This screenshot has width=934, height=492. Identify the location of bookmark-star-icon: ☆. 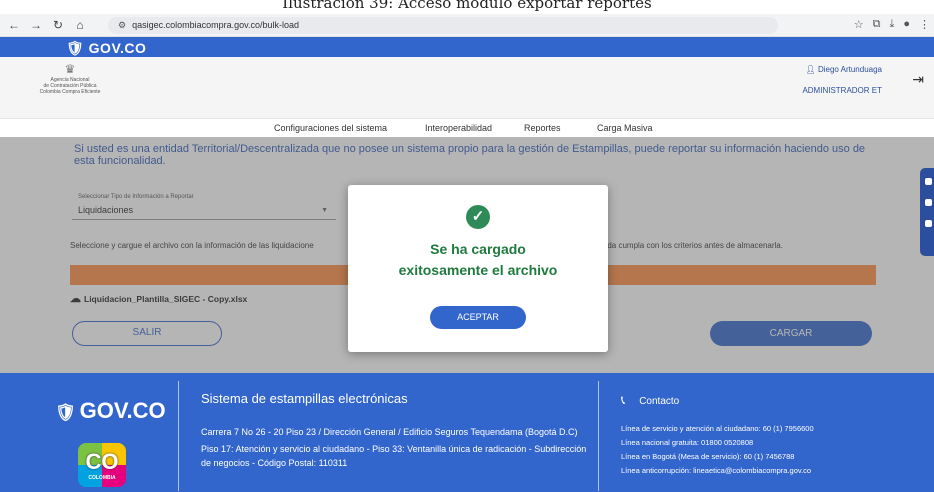
(859, 24).